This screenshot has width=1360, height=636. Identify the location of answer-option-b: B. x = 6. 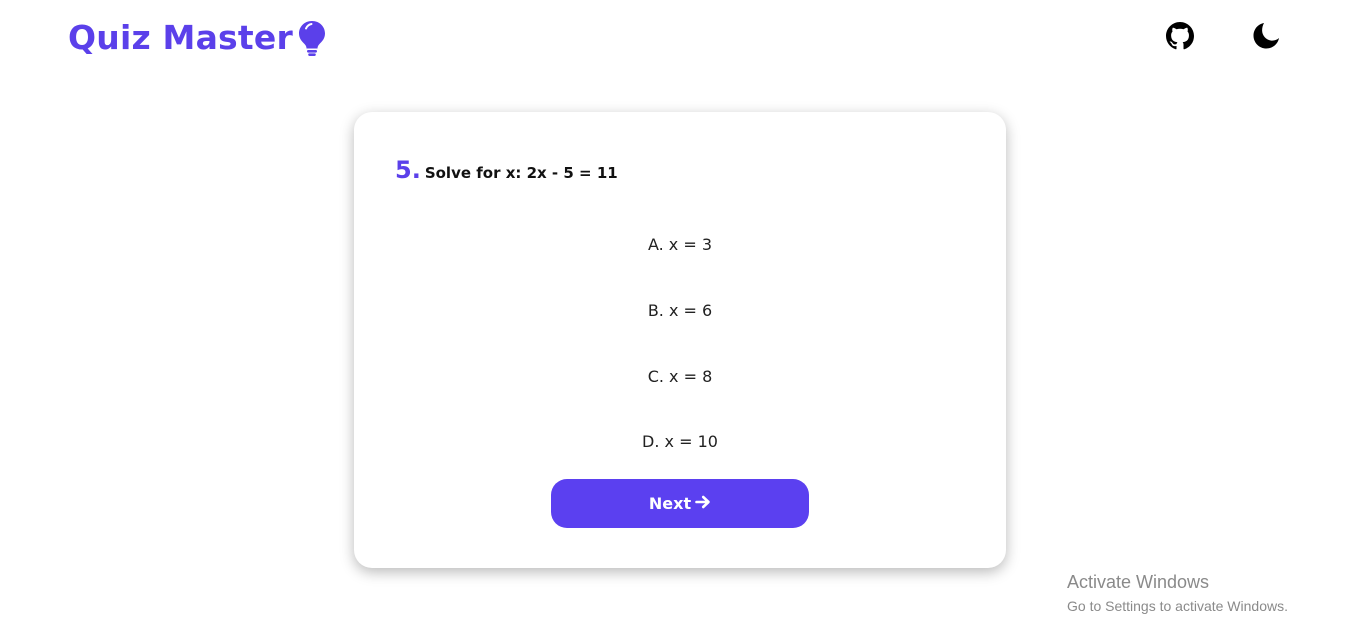
(680, 311).